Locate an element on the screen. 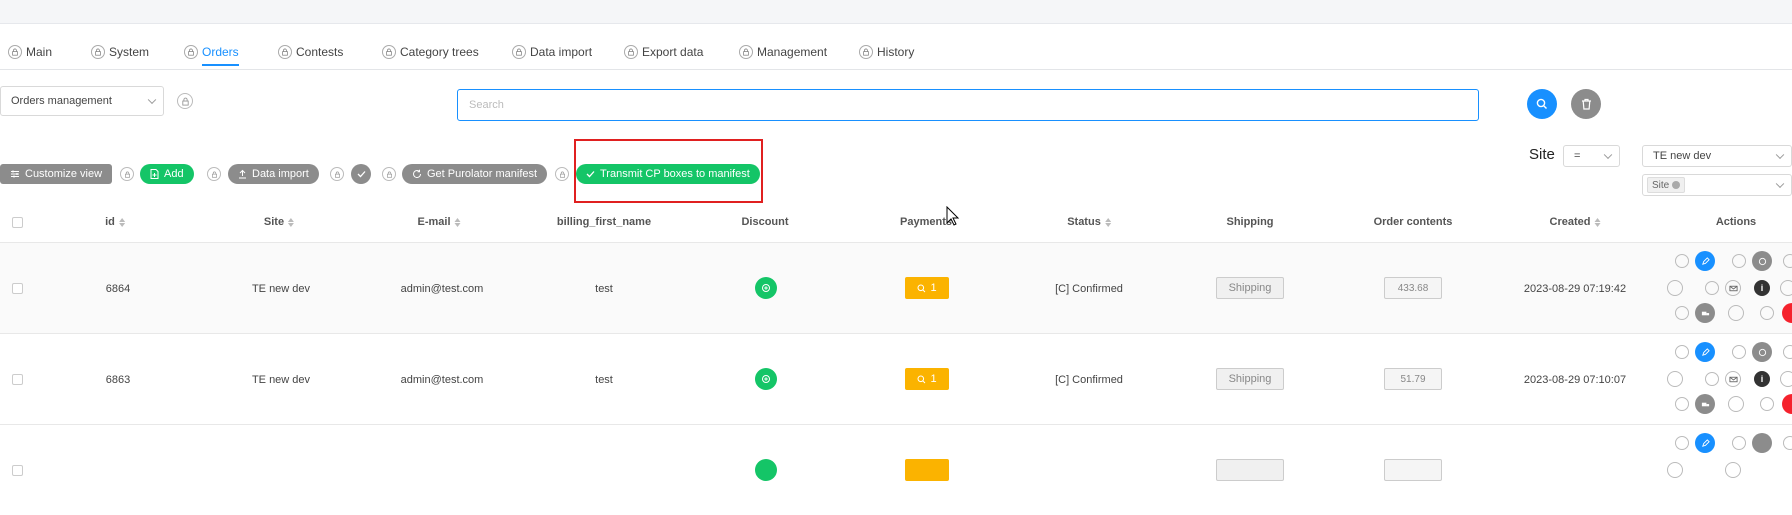 The image size is (1792, 515). tab-orders: Orders is located at coordinates (211, 57).